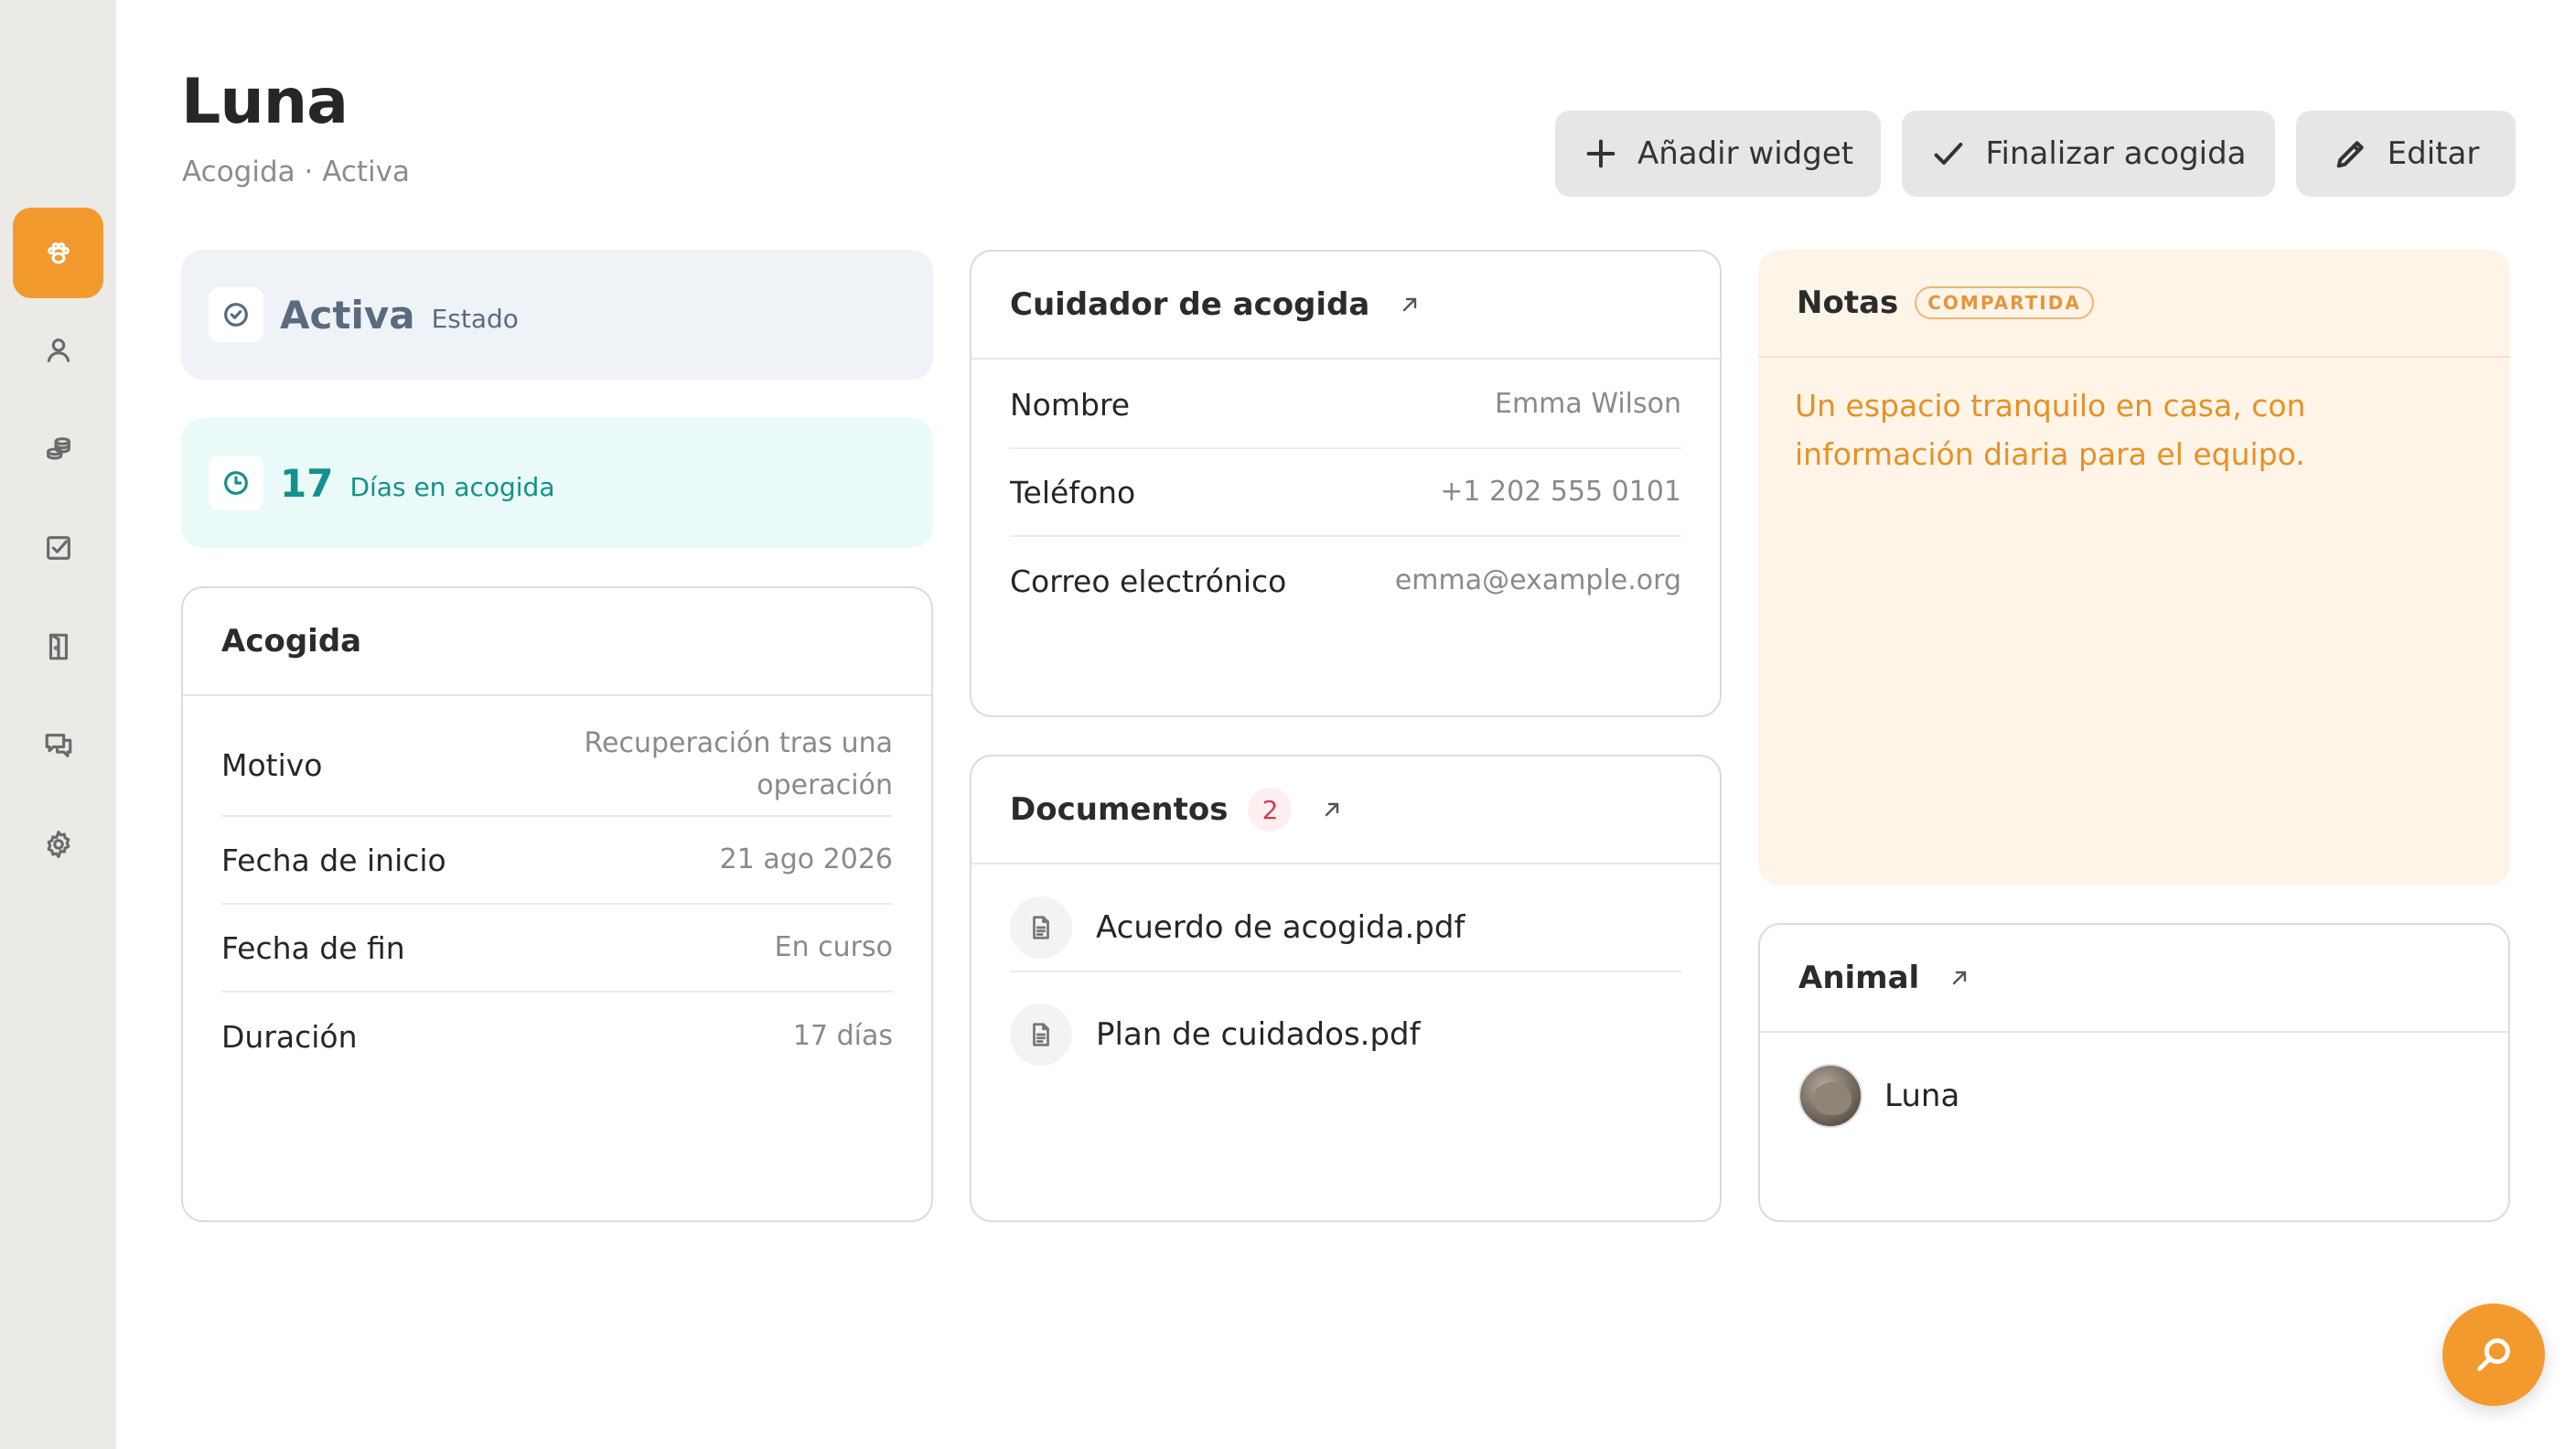  I want to click on checkbox-icon, so click(58, 548).